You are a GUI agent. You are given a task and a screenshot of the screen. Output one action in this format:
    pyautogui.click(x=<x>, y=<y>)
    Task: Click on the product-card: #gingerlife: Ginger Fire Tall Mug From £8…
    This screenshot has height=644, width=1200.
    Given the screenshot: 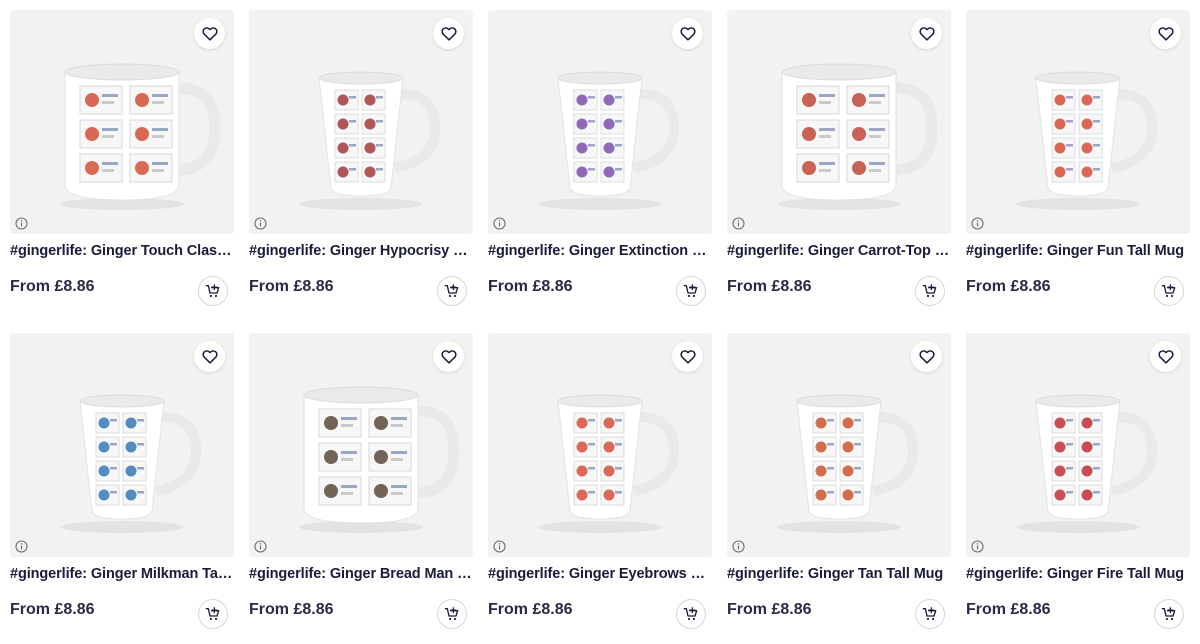 What is the action you would take?
    pyautogui.click(x=1078, y=488)
    